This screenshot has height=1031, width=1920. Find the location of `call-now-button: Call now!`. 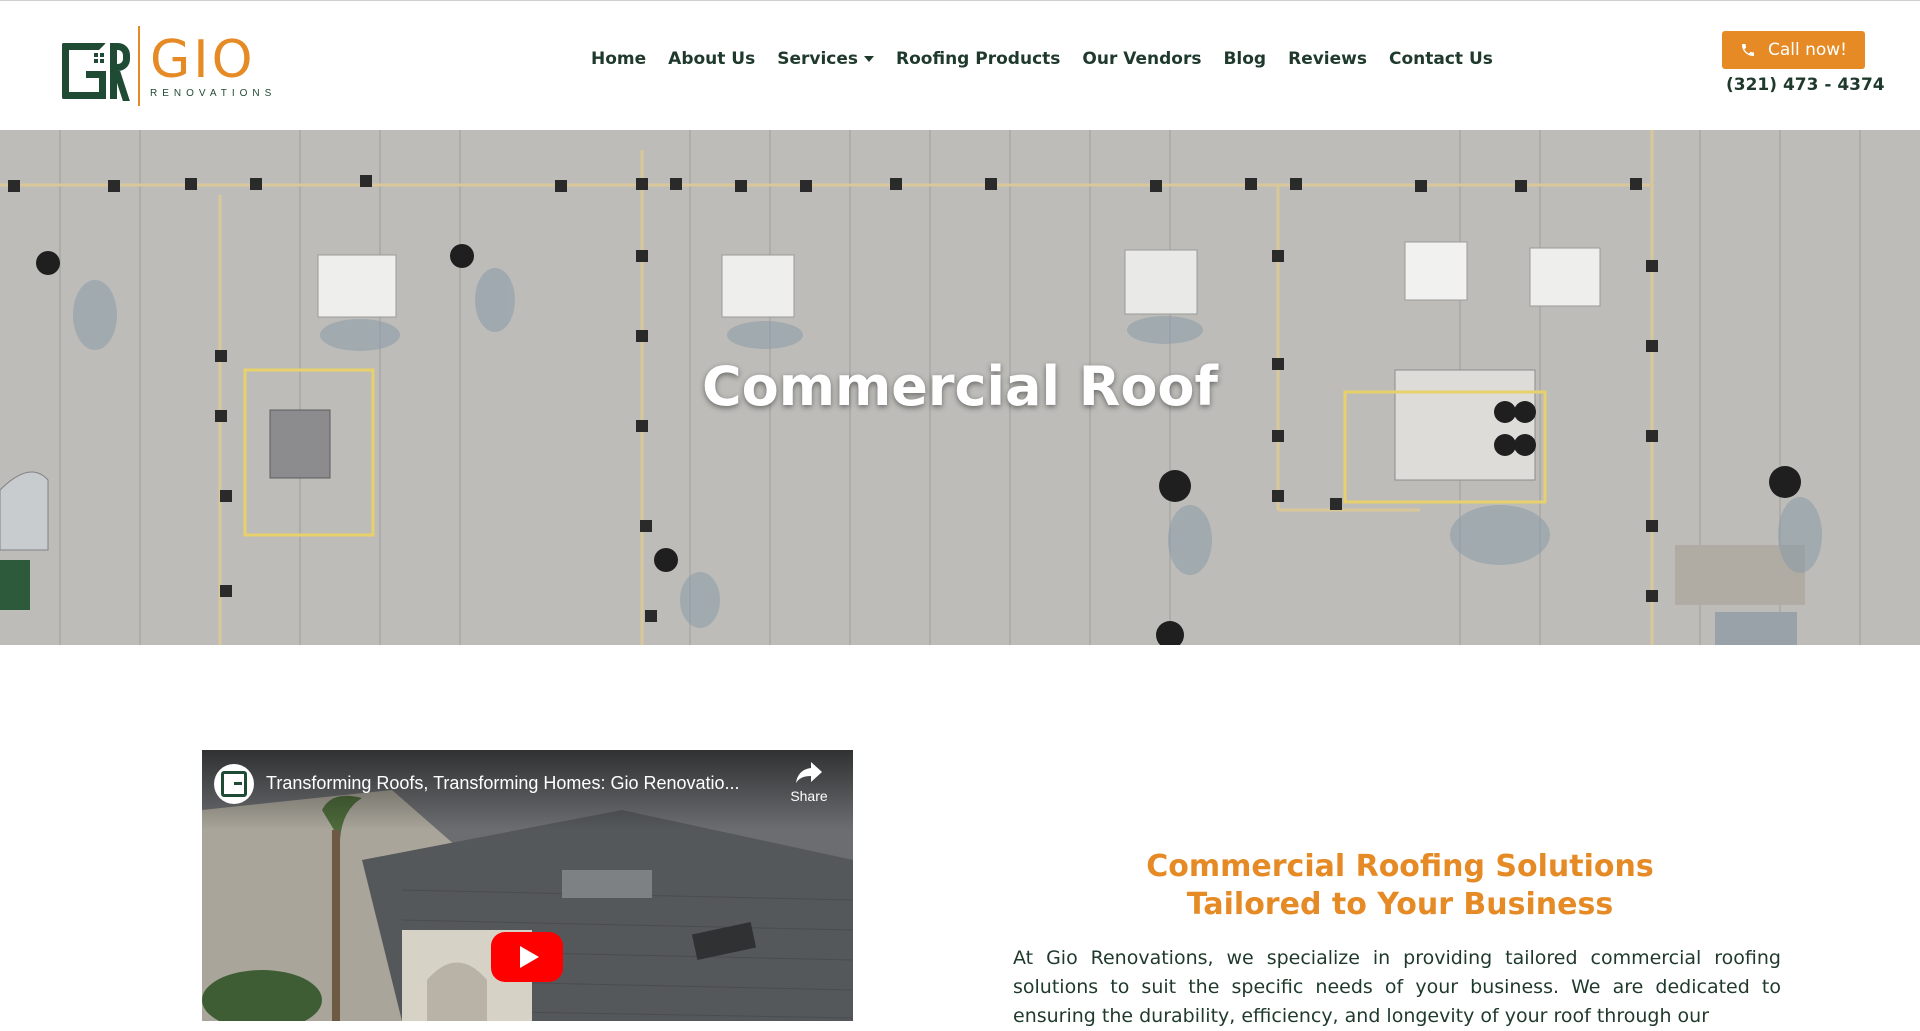

call-now-button: Call now! is located at coordinates (1793, 50).